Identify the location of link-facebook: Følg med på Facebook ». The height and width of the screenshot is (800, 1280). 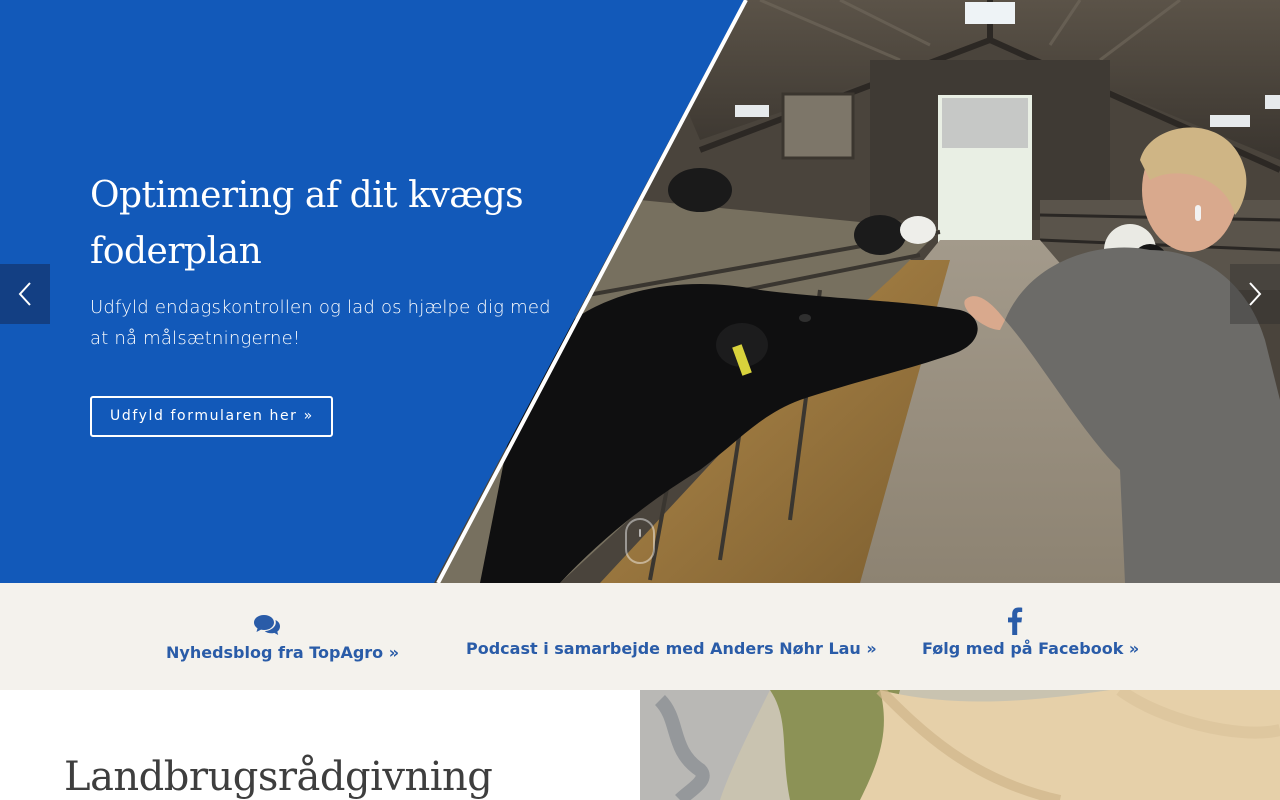
(1031, 632).